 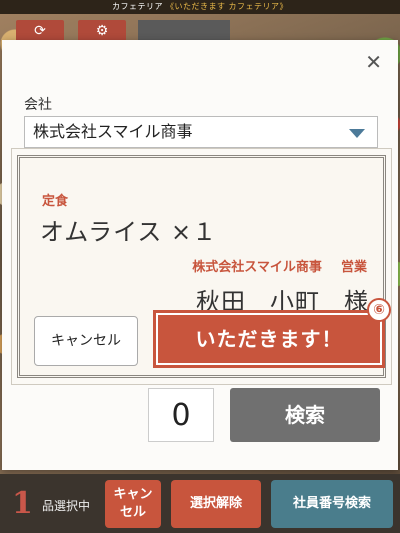 I want to click on gear-icon: ⚙, so click(x=102, y=31).